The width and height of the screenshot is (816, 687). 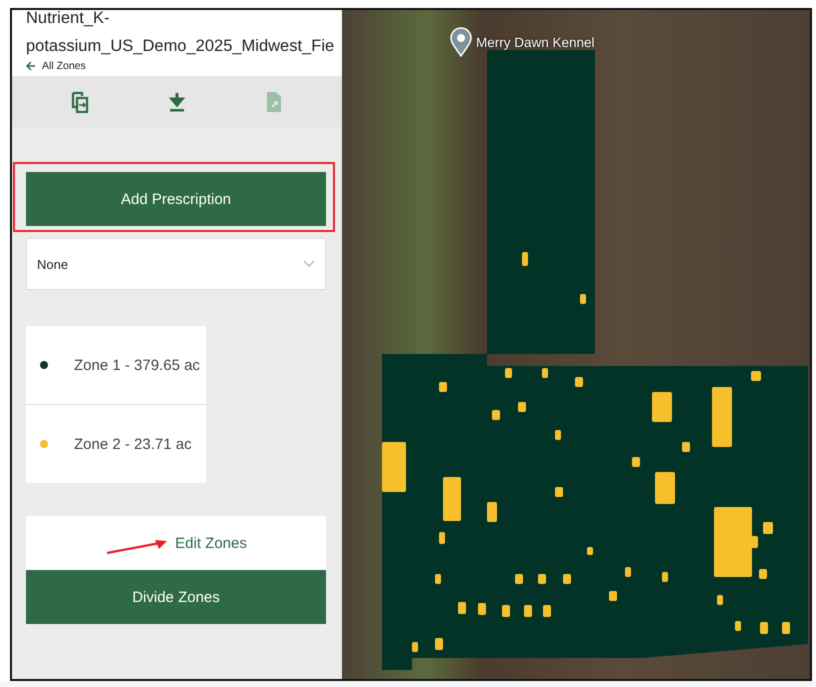 What do you see at coordinates (137, 365) in the screenshot?
I see `zone-label: Zone 1 - 379.65 ac` at bounding box center [137, 365].